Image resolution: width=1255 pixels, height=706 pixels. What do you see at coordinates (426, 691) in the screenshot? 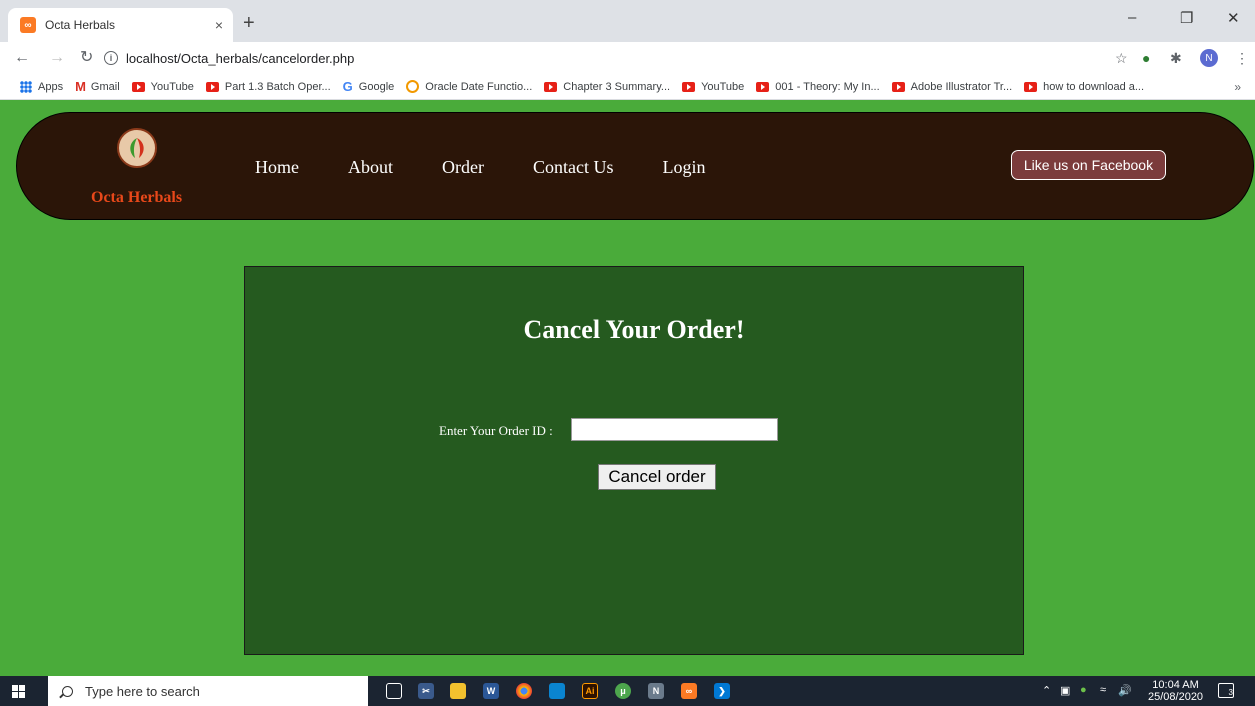
I see `snipping-tool-icon: ✂` at bounding box center [426, 691].